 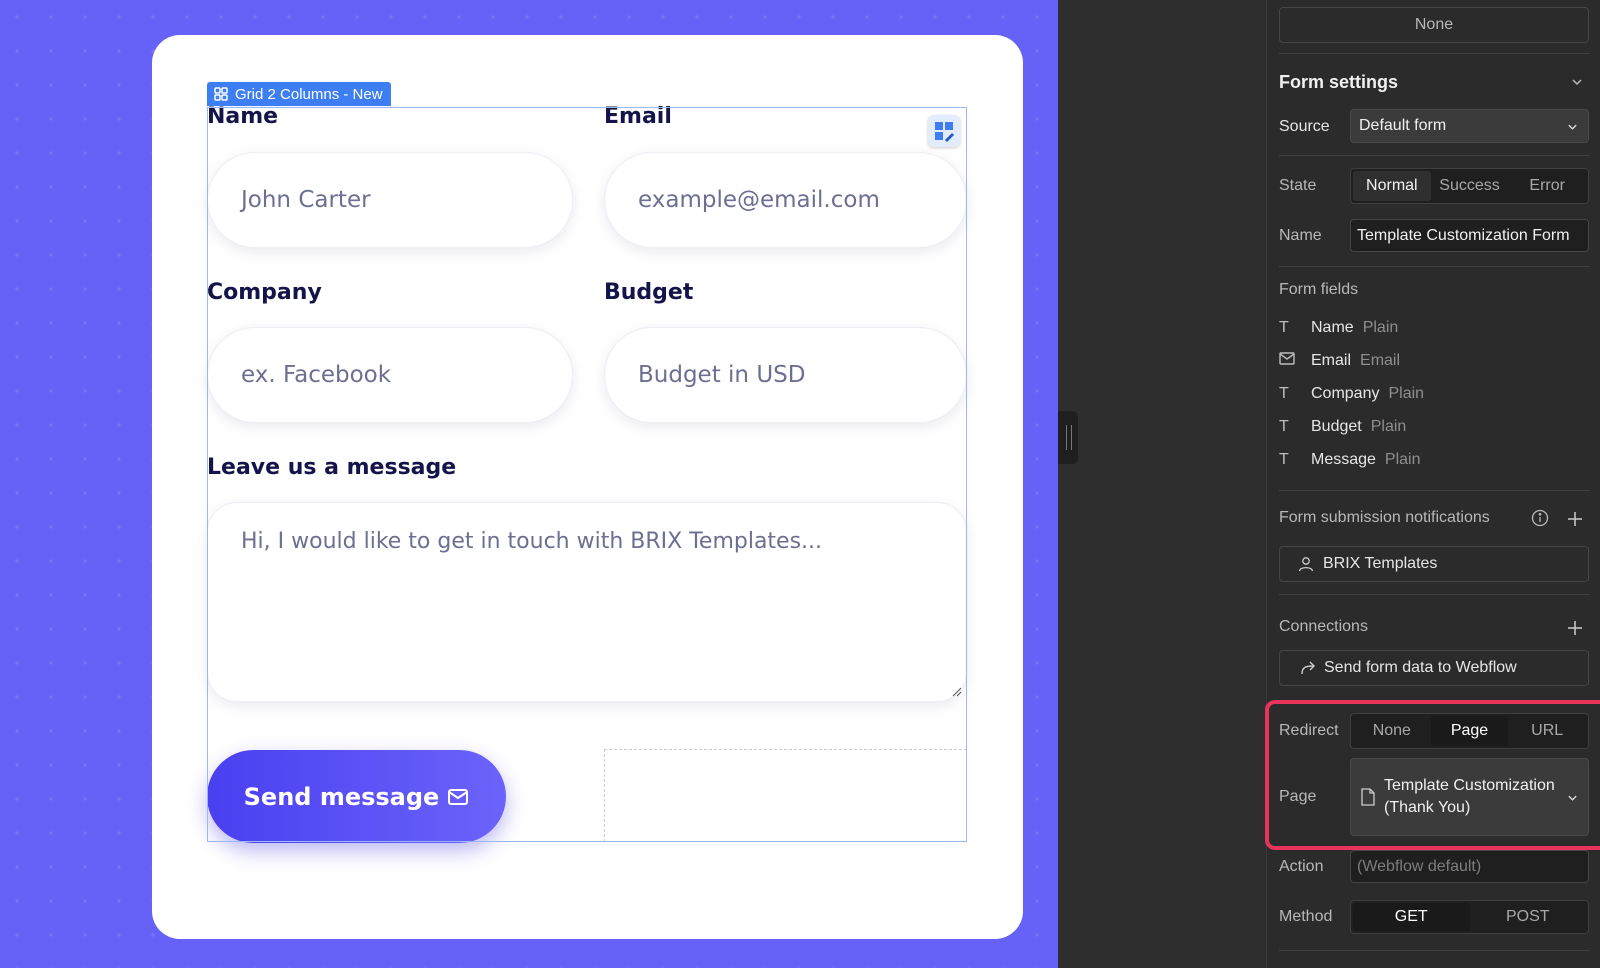 I want to click on action-label: Action, so click(x=1301, y=866).